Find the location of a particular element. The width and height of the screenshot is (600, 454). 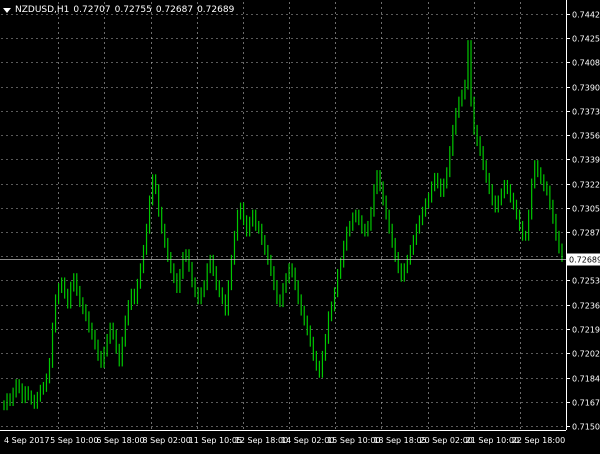

y-tick-label: 0.73050 is located at coordinates (586, 209).